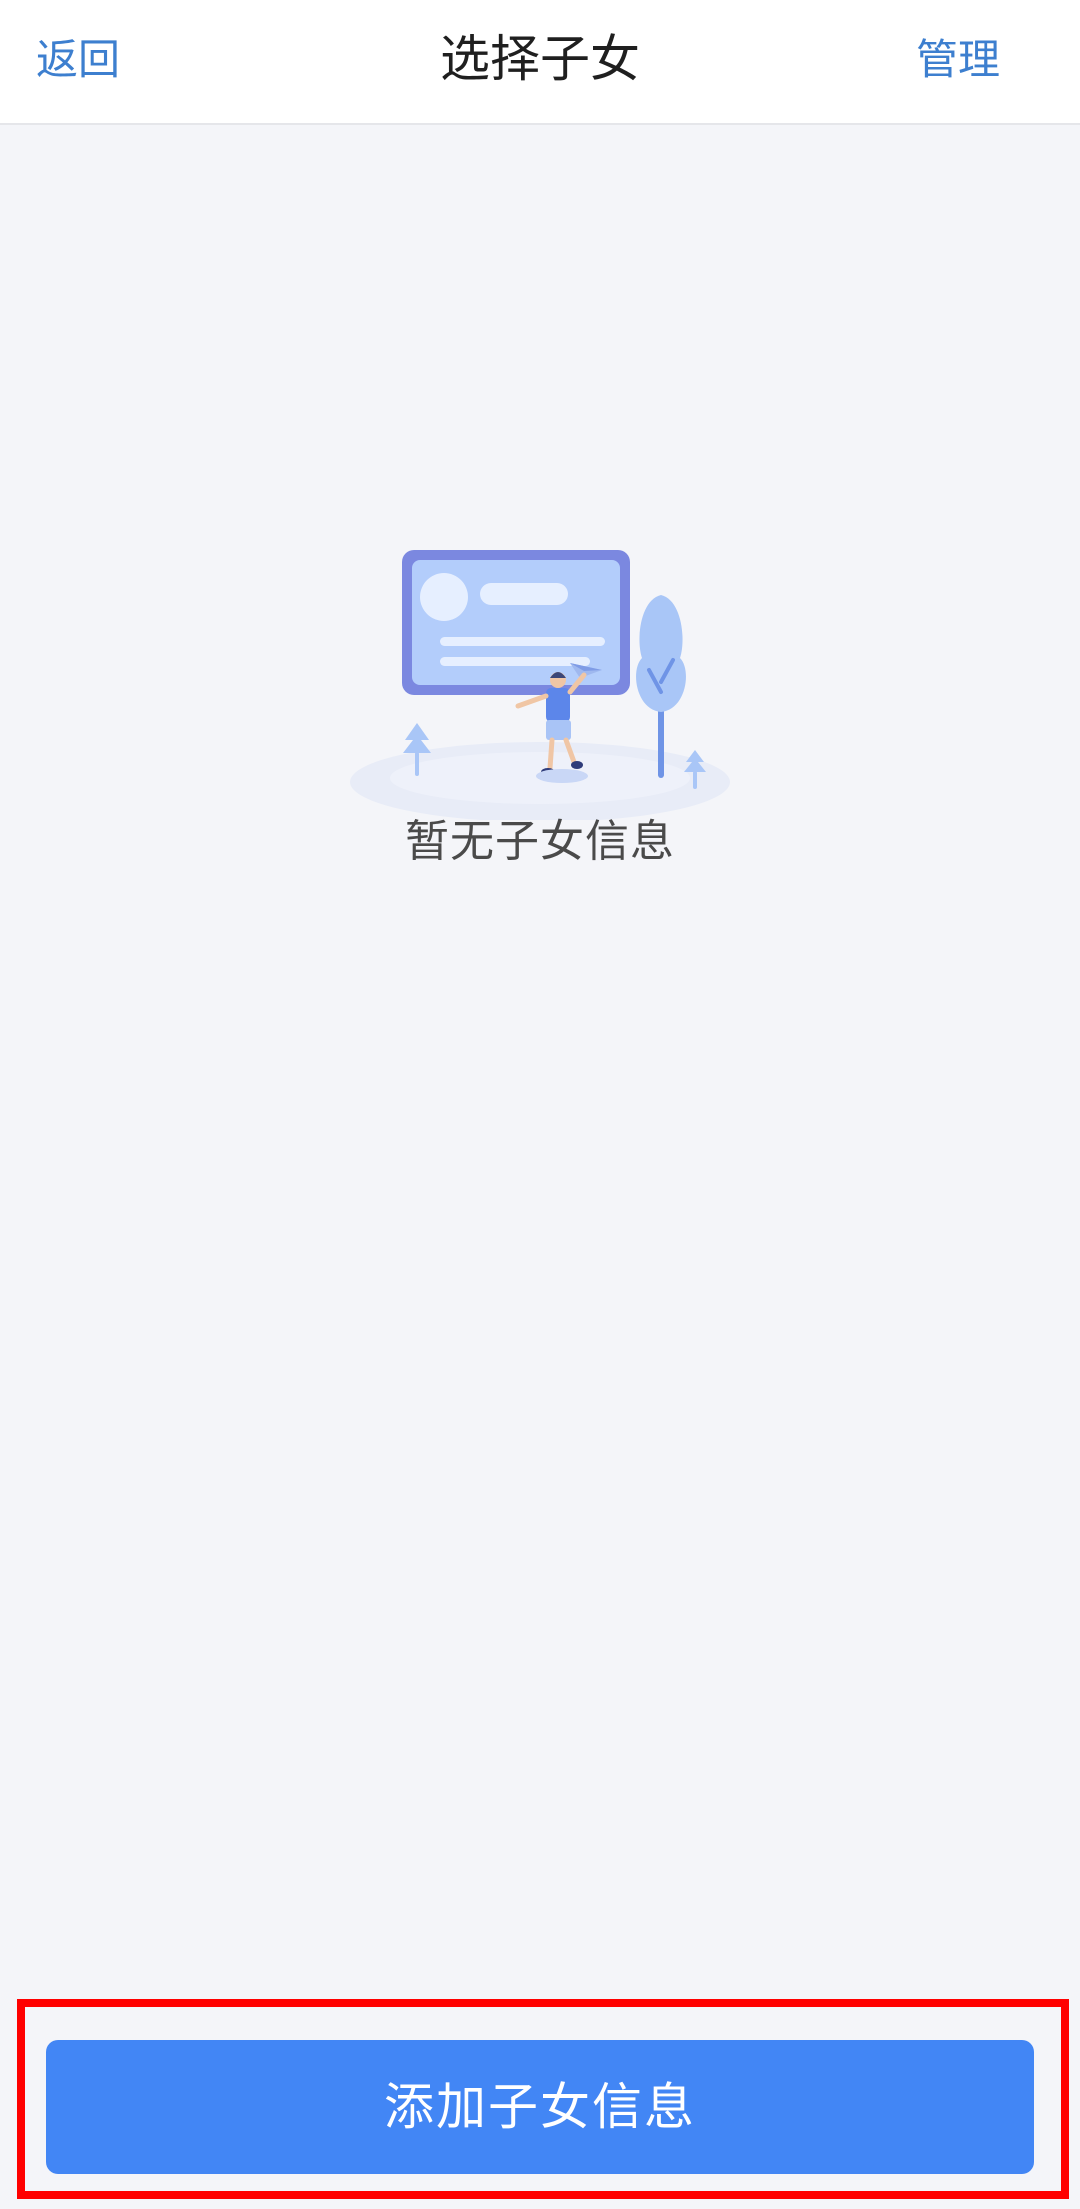 This screenshot has width=1080, height=2209. Describe the element at coordinates (558, 705) in the screenshot. I see `child-body` at that location.